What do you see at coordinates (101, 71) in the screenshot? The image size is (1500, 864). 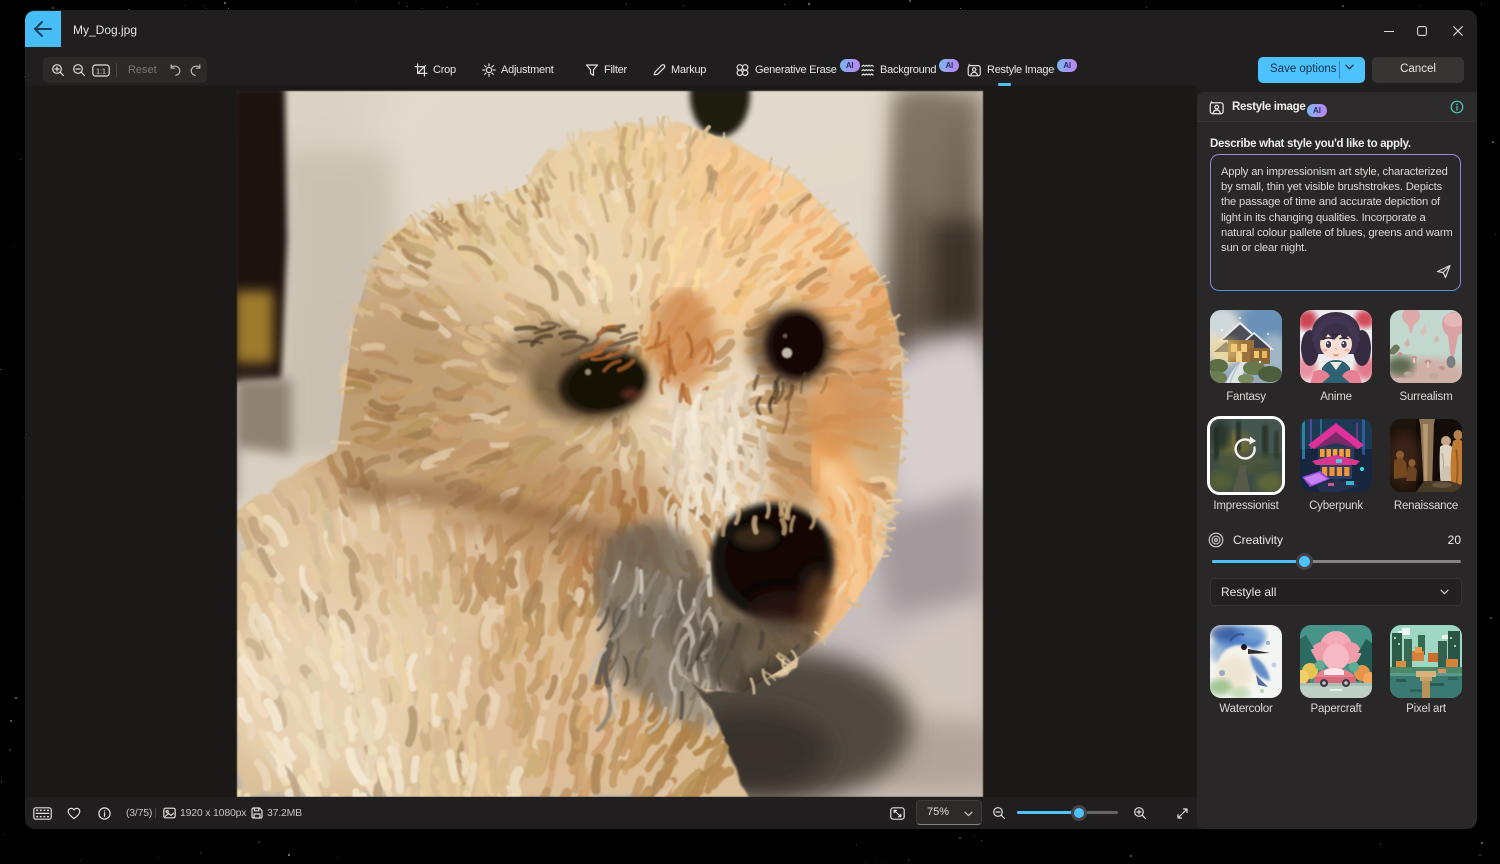 I see `svg-text: 1:1` at bounding box center [101, 71].